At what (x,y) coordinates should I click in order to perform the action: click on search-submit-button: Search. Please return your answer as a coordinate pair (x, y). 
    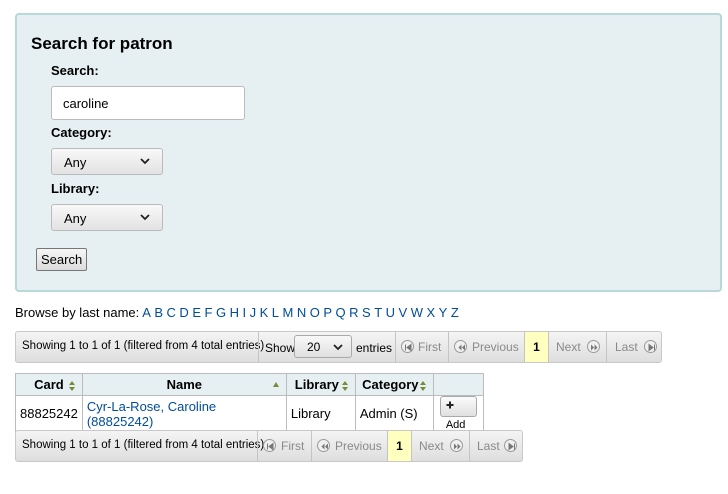
    Looking at the image, I should click on (62, 259).